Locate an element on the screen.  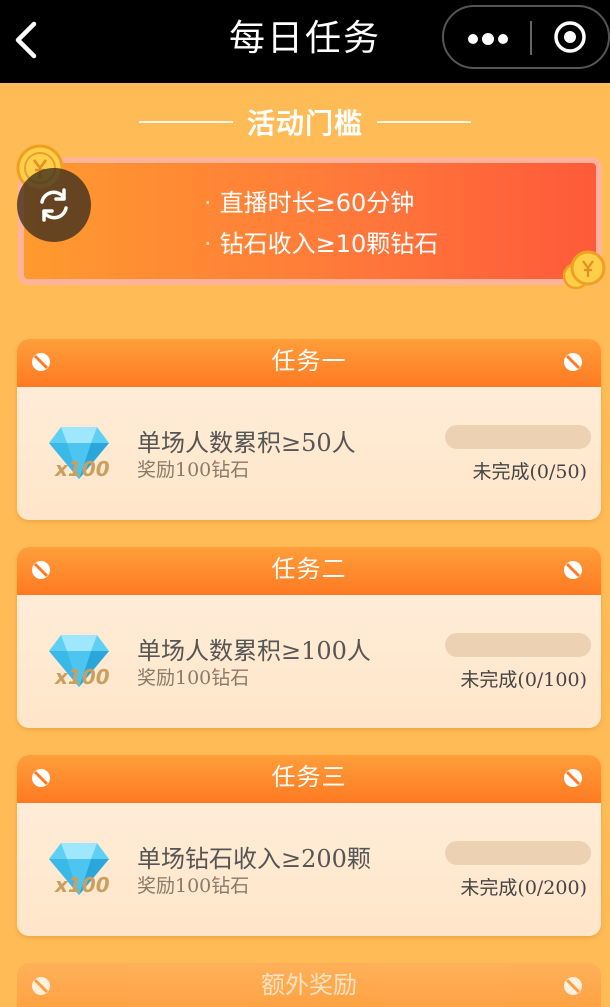
task-header: 任务三 is located at coordinates (309, 779).